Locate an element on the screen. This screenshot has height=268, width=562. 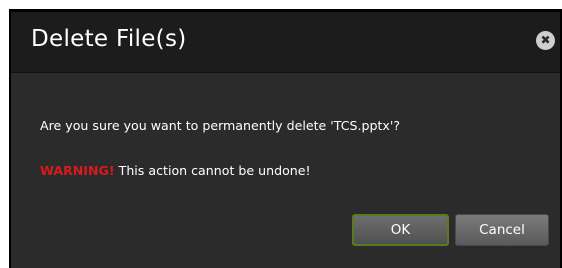
warning-label: WARNING! is located at coordinates (77, 170).